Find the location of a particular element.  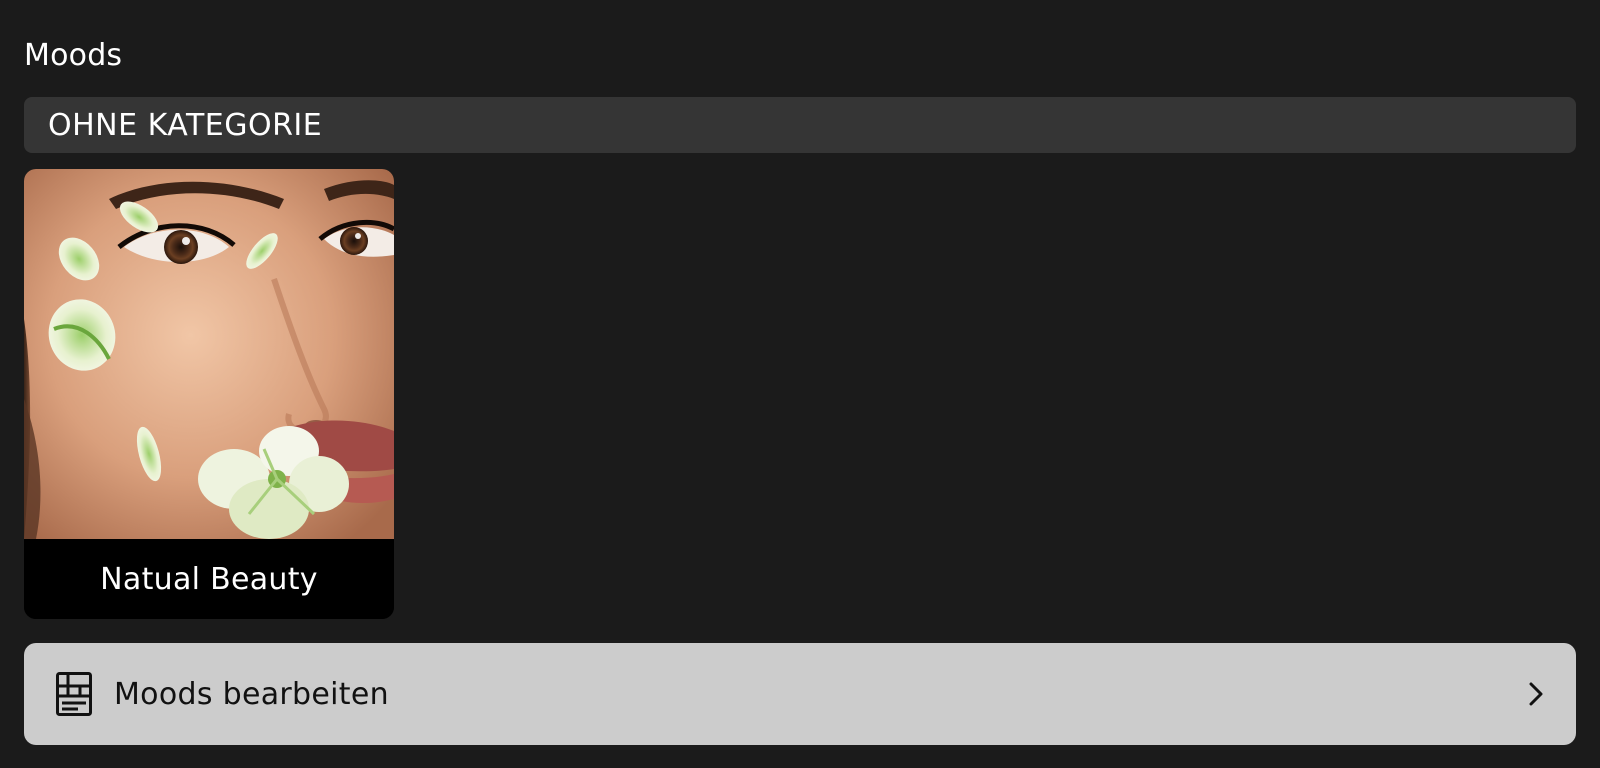

category-header: OHNE KATEGORIE is located at coordinates (800, 125).